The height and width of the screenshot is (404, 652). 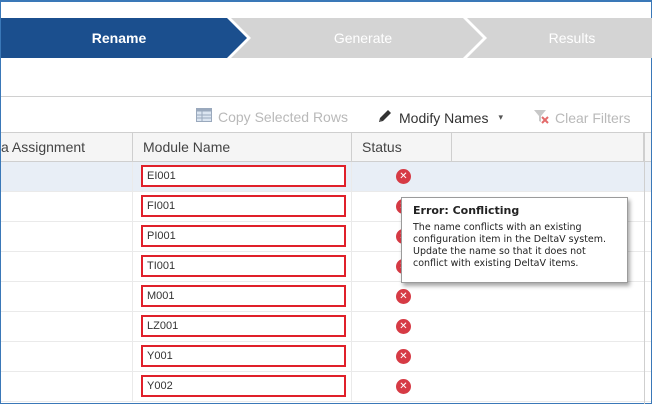 I want to click on table-row: LZ001 ✕, so click(x=326, y=327).